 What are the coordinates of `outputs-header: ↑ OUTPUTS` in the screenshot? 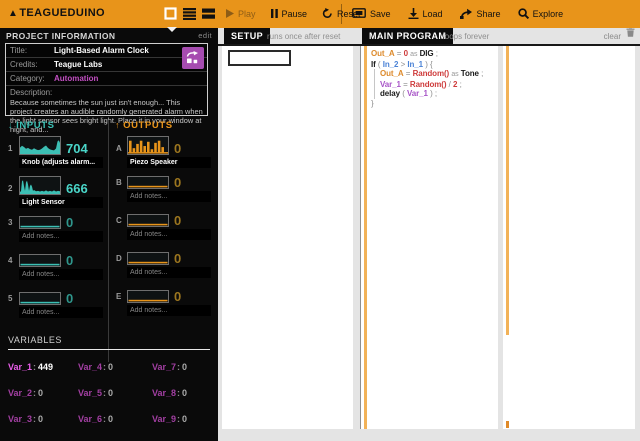 It's located at (144, 125).